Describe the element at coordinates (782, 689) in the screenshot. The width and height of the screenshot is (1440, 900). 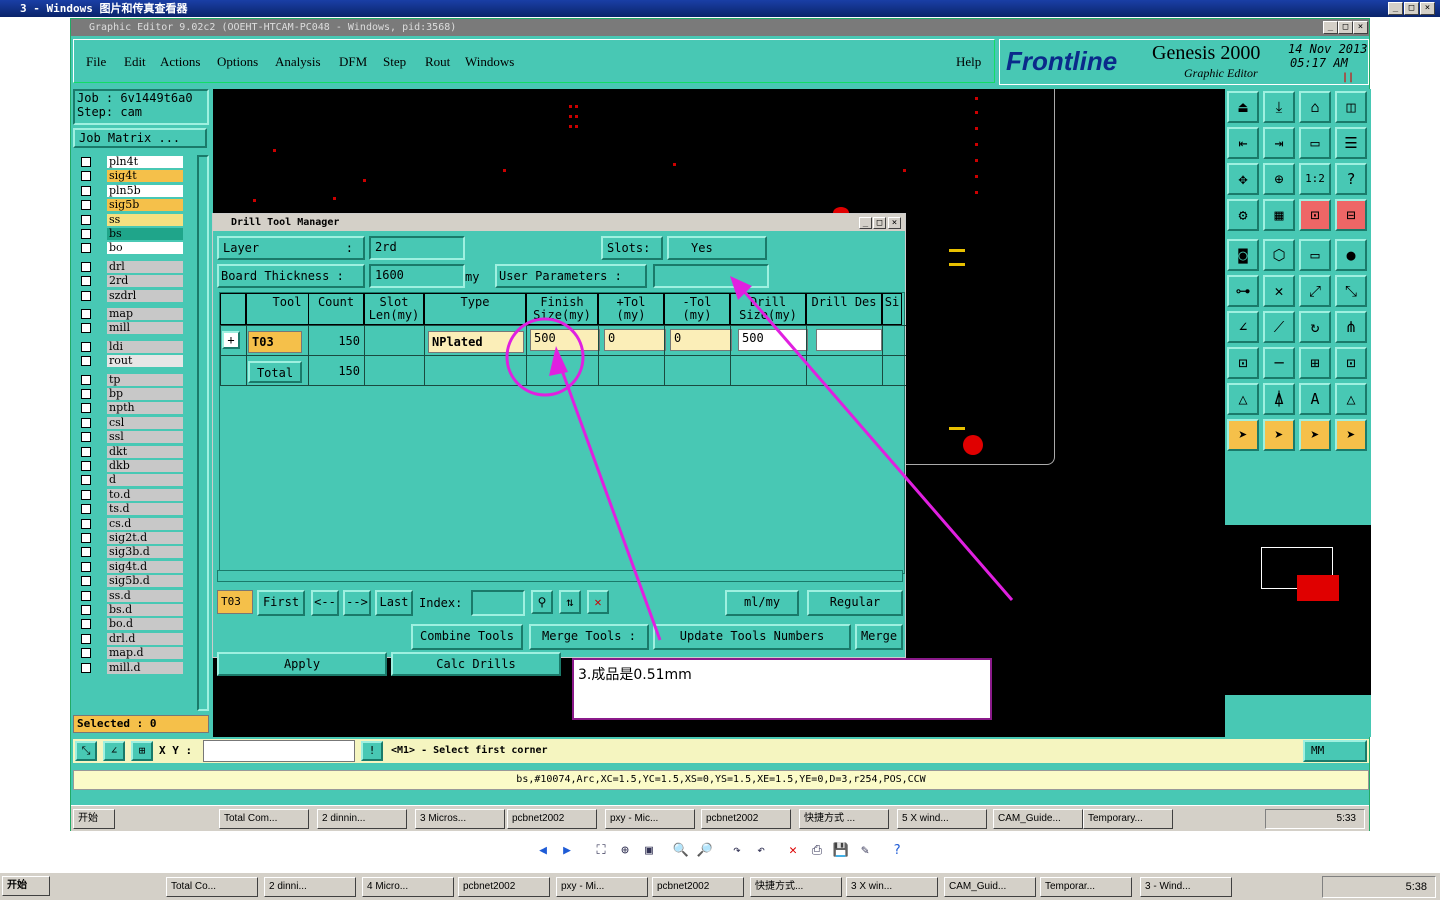
I see `annotation-note: 3.成品是0.51mm` at that location.